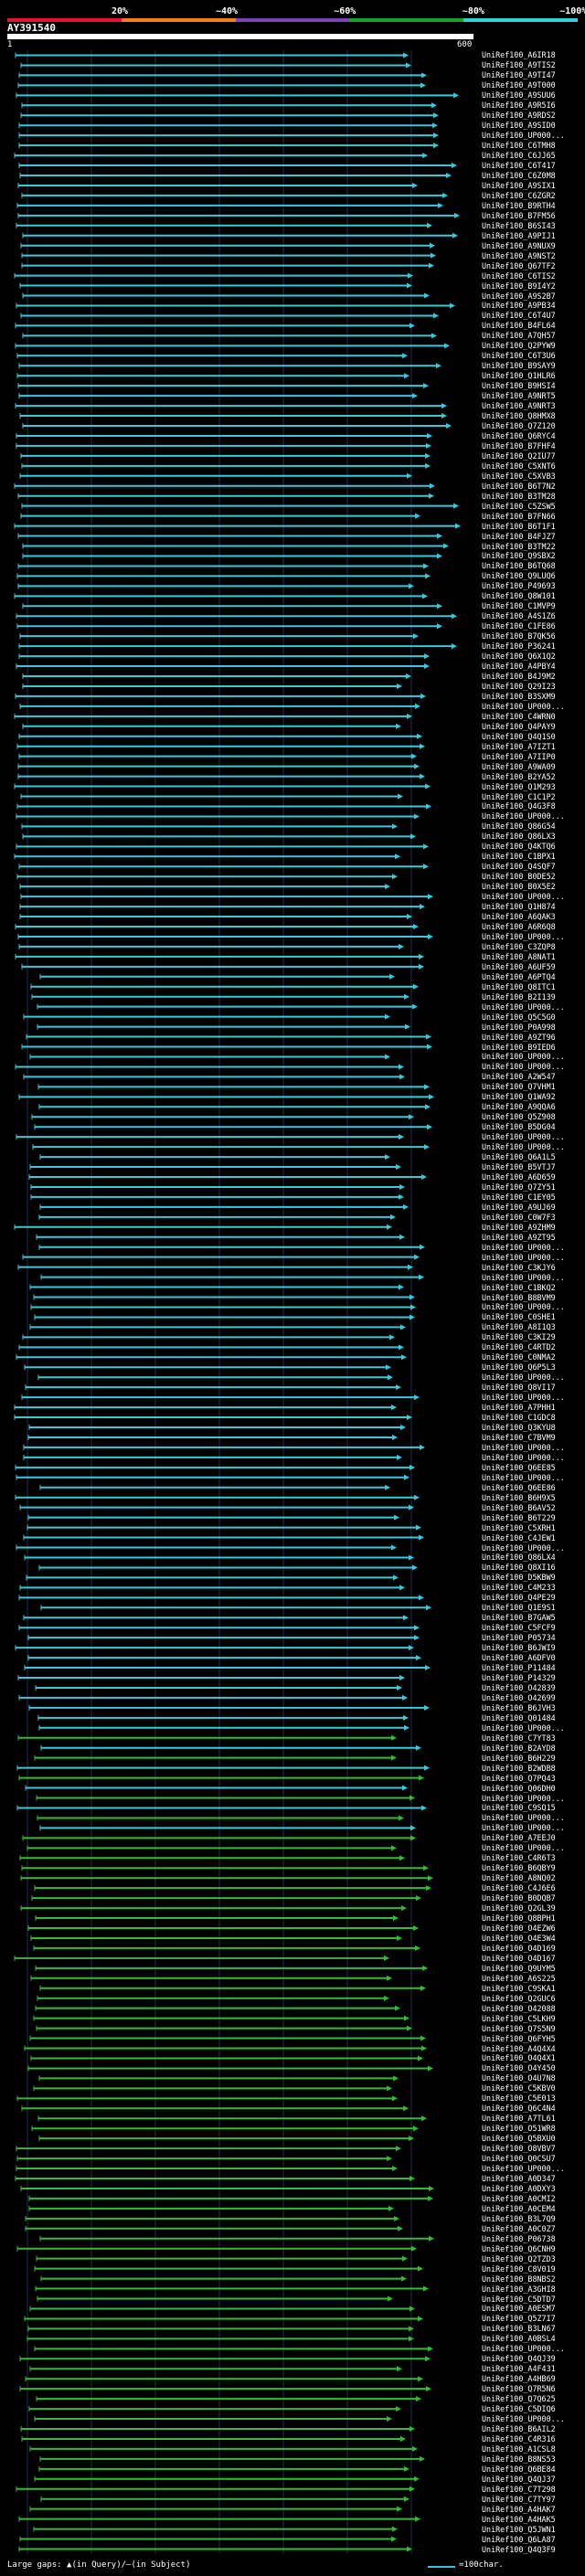 Image resolution: width=585 pixels, height=2576 pixels. I want to click on hit-label: UniRef100_B9SAY9, so click(519, 365).